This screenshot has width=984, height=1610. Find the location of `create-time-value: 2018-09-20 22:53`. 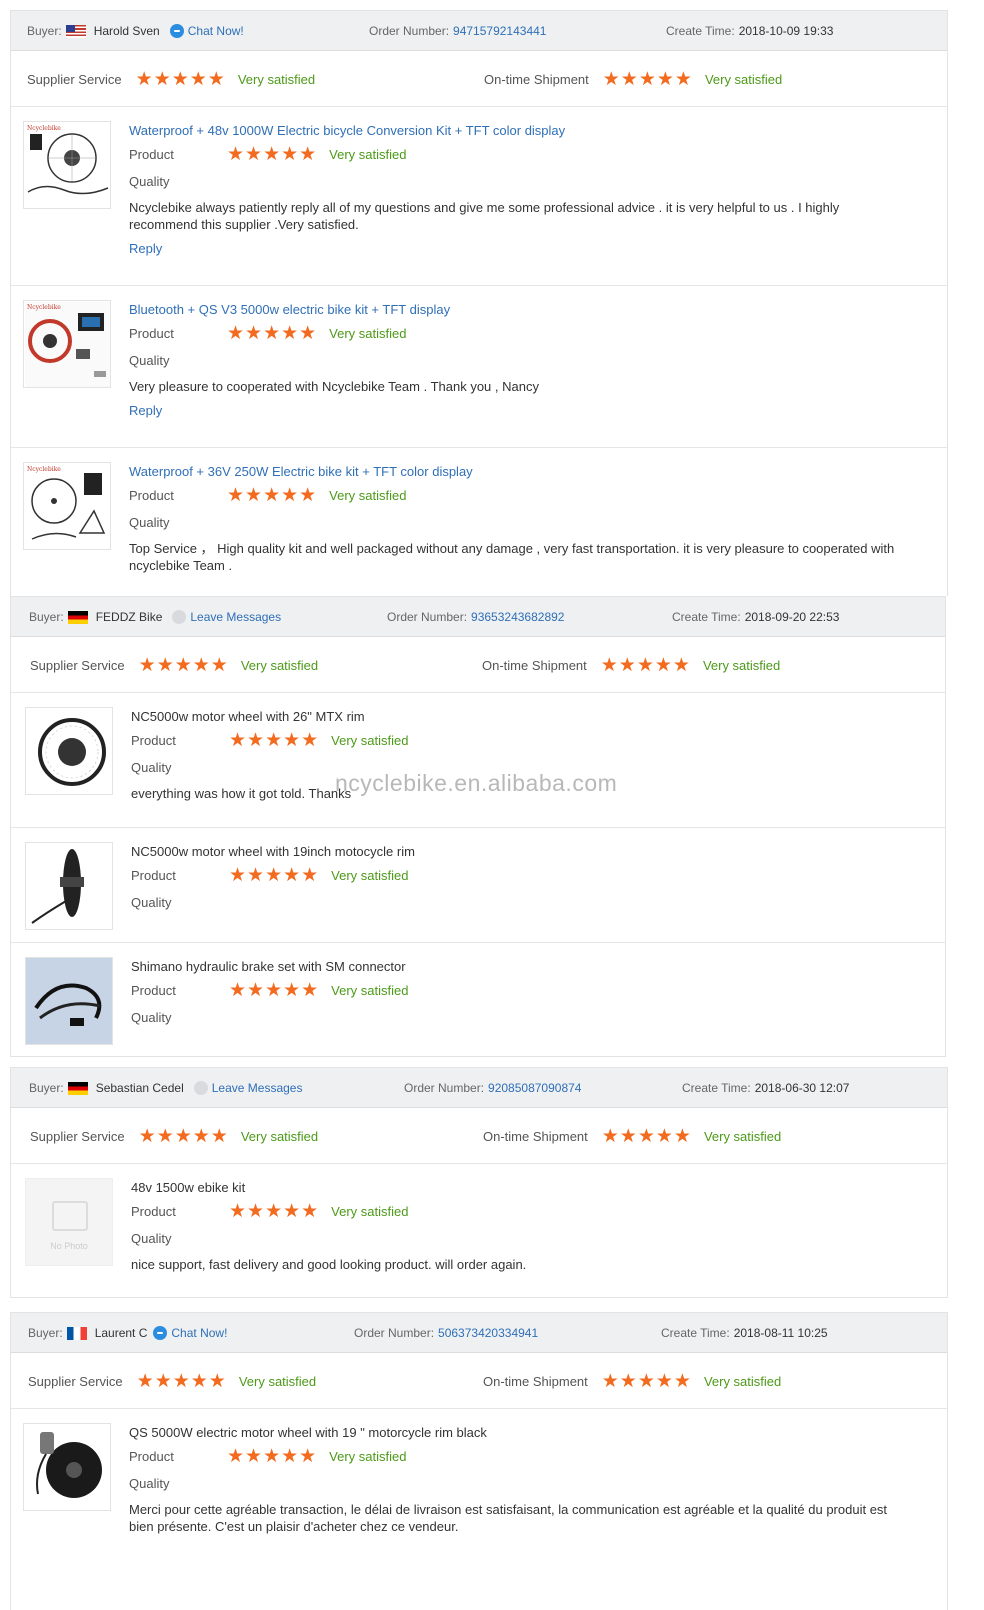

create-time-value: 2018-09-20 22:53 is located at coordinates (792, 617).